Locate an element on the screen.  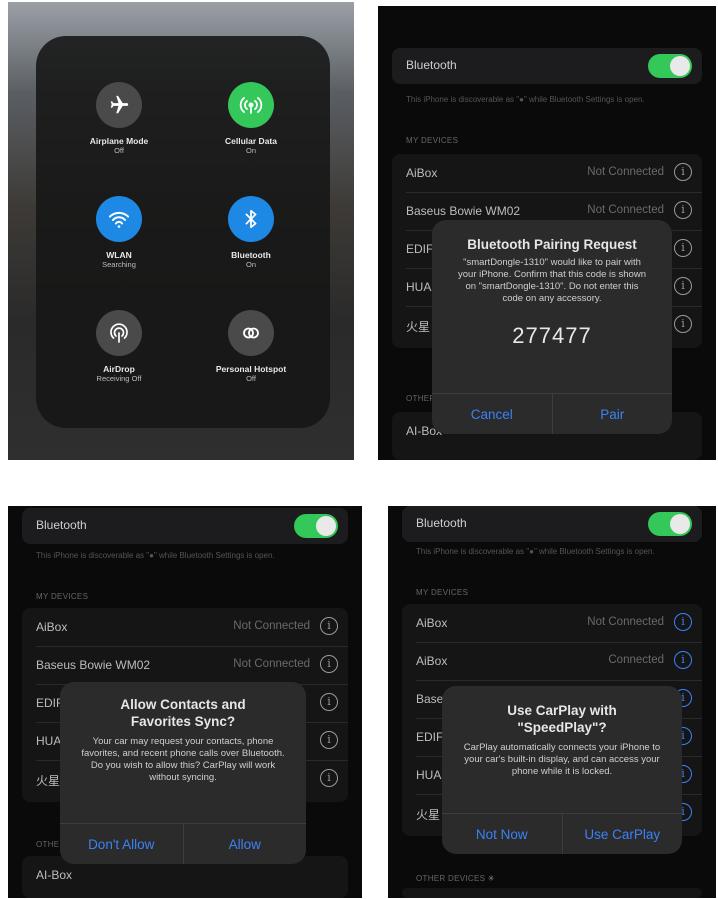
bluetooth-icon is located at coordinates (251, 219).